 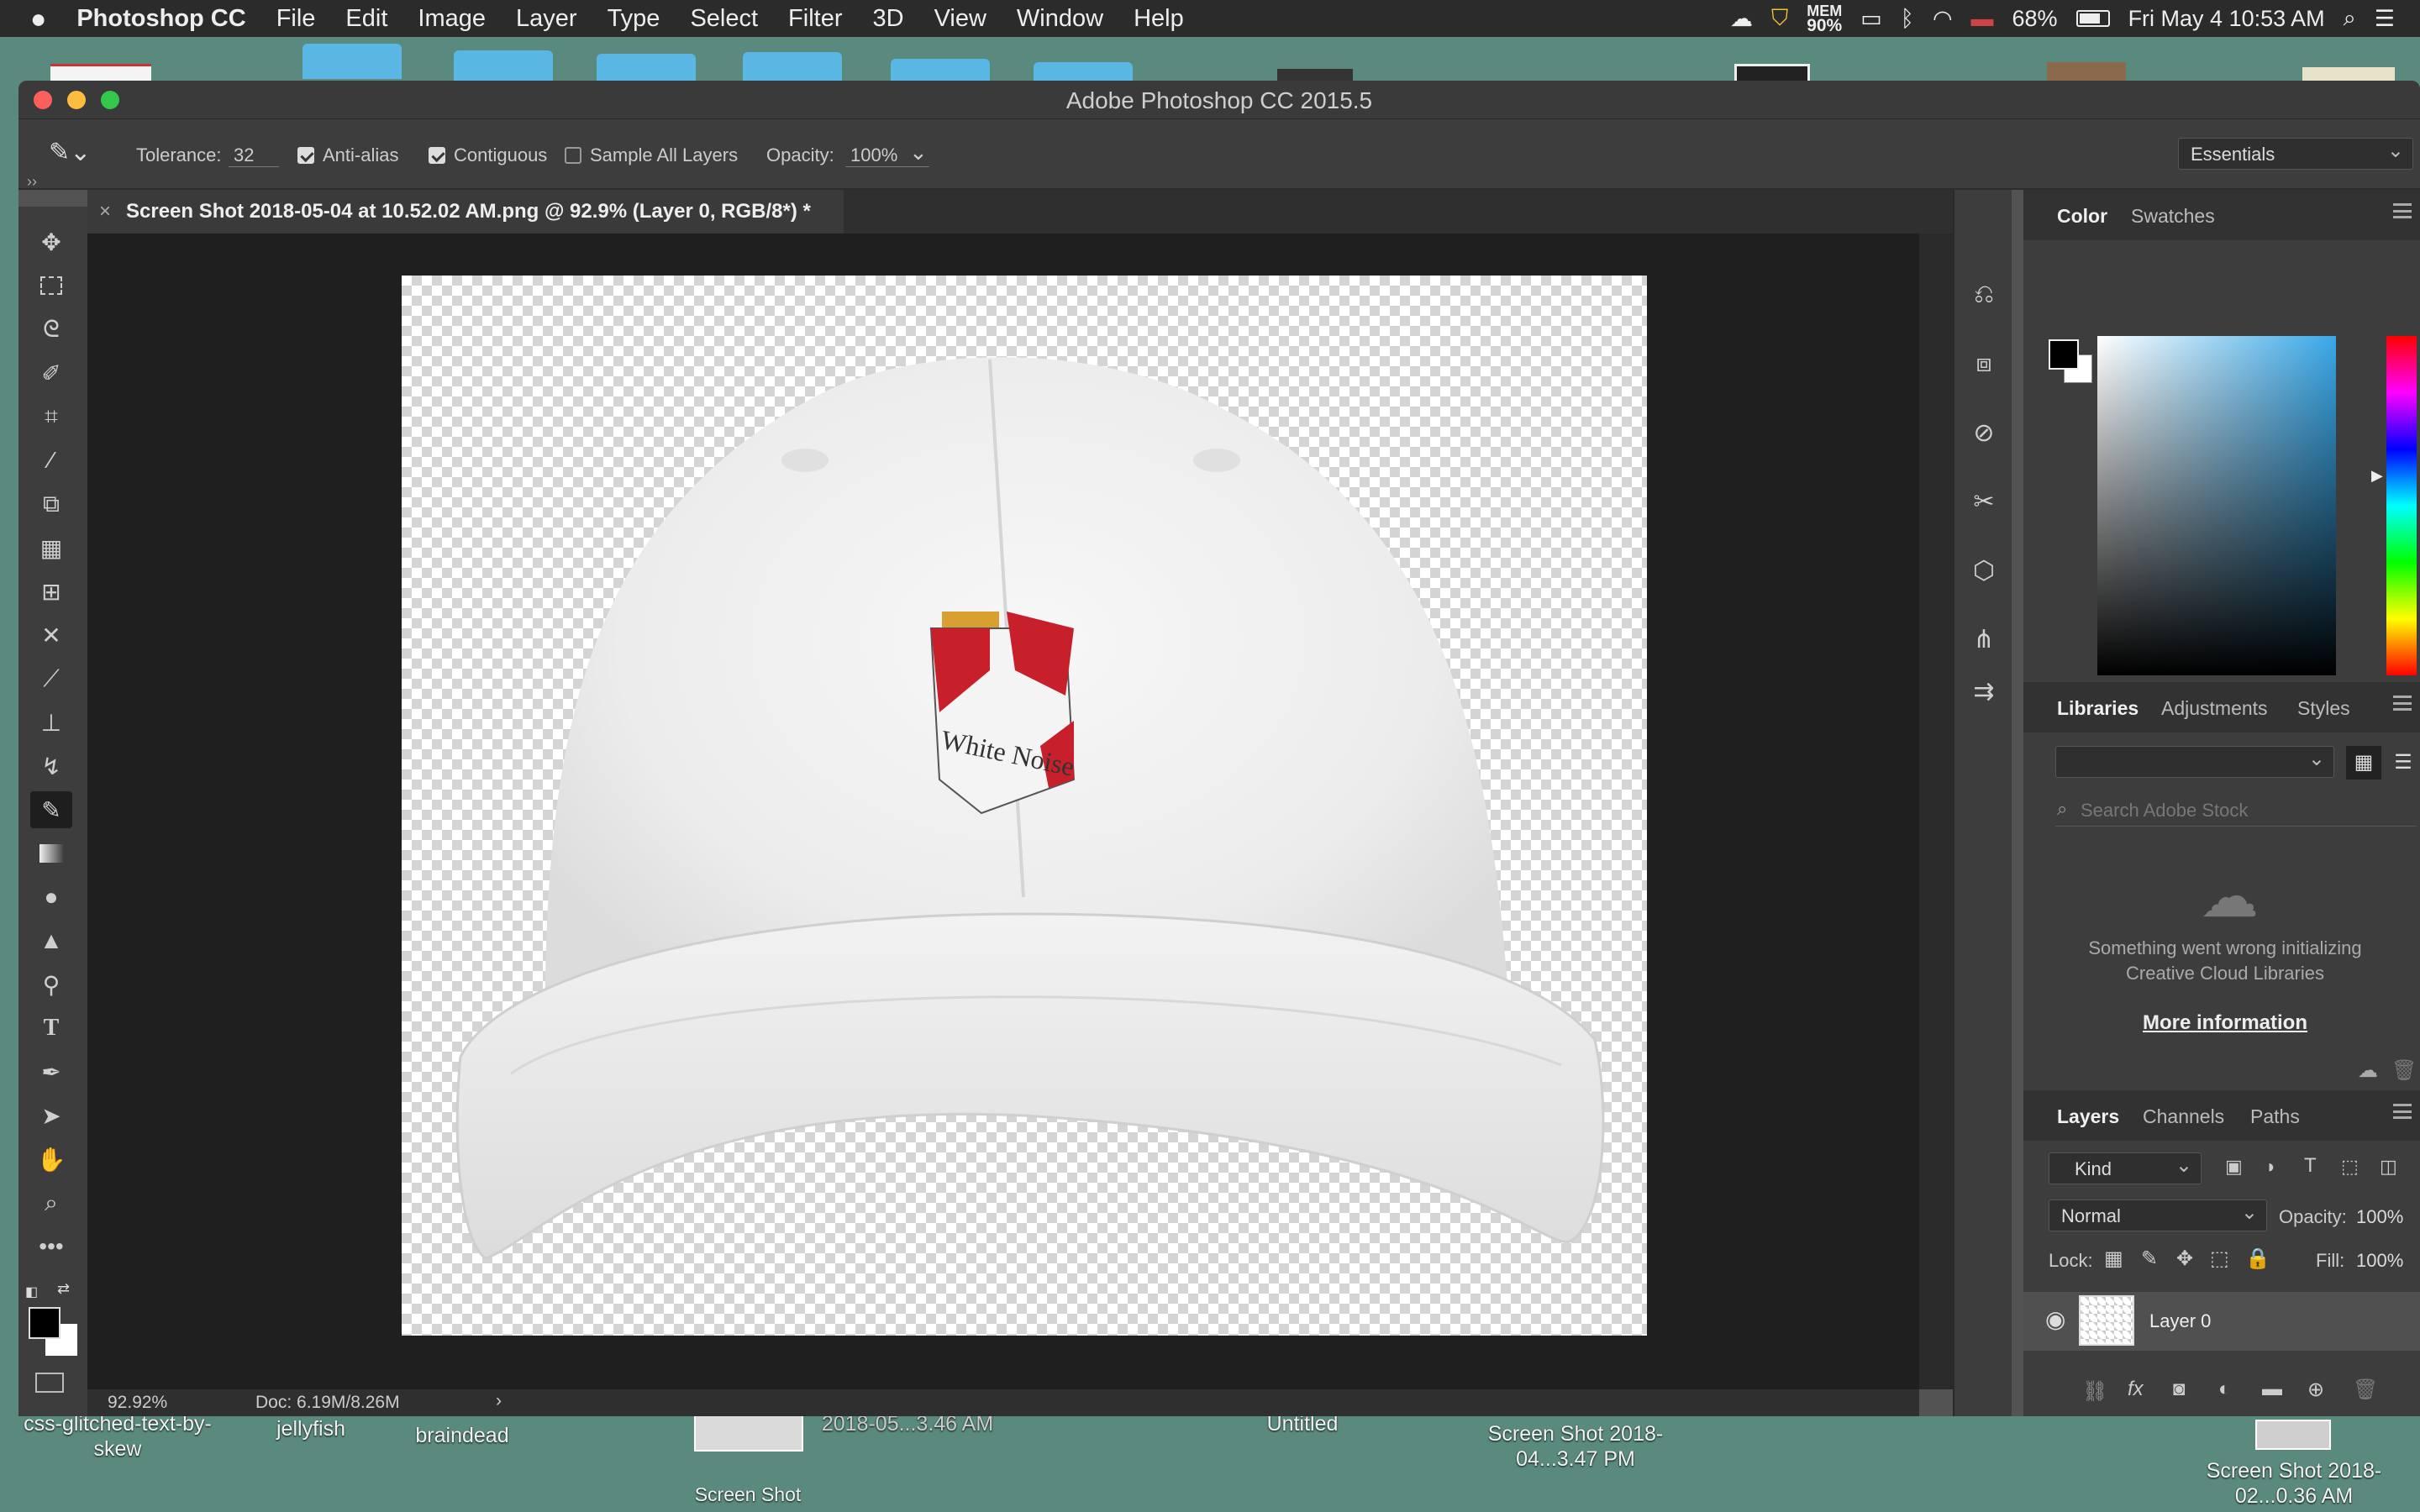 I want to click on desktop-file-thumbnail, so click(x=749, y=1433).